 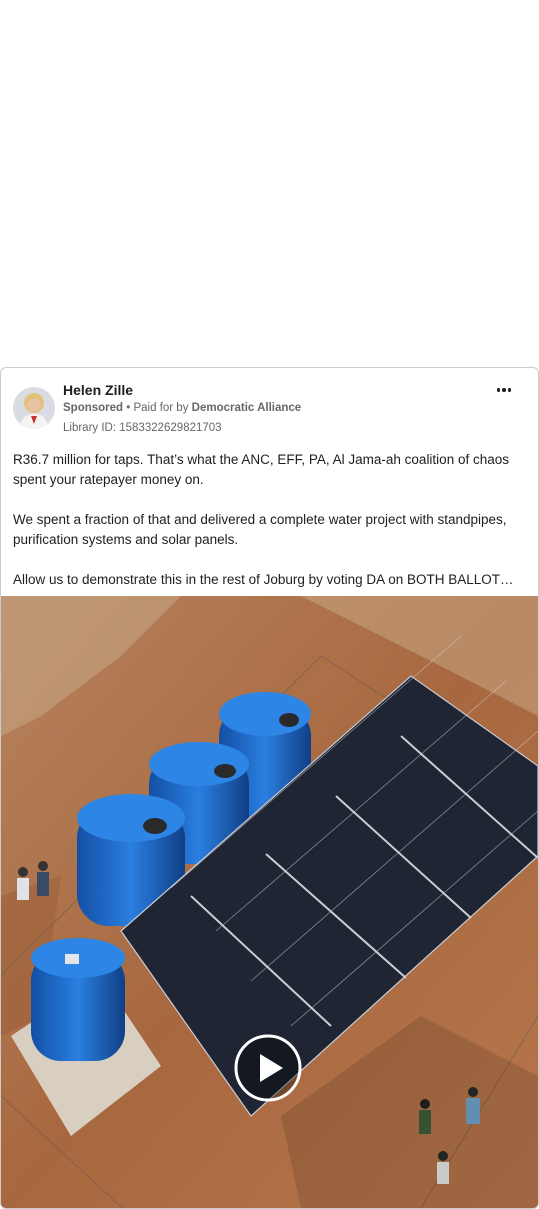 I want to click on payer-name: Democratic Alliance, so click(x=246, y=408).